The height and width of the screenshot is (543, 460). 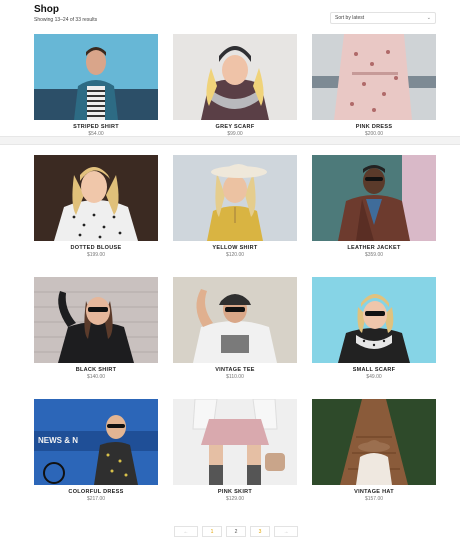 I want to click on page-2-button: 2, so click(x=236, y=531).